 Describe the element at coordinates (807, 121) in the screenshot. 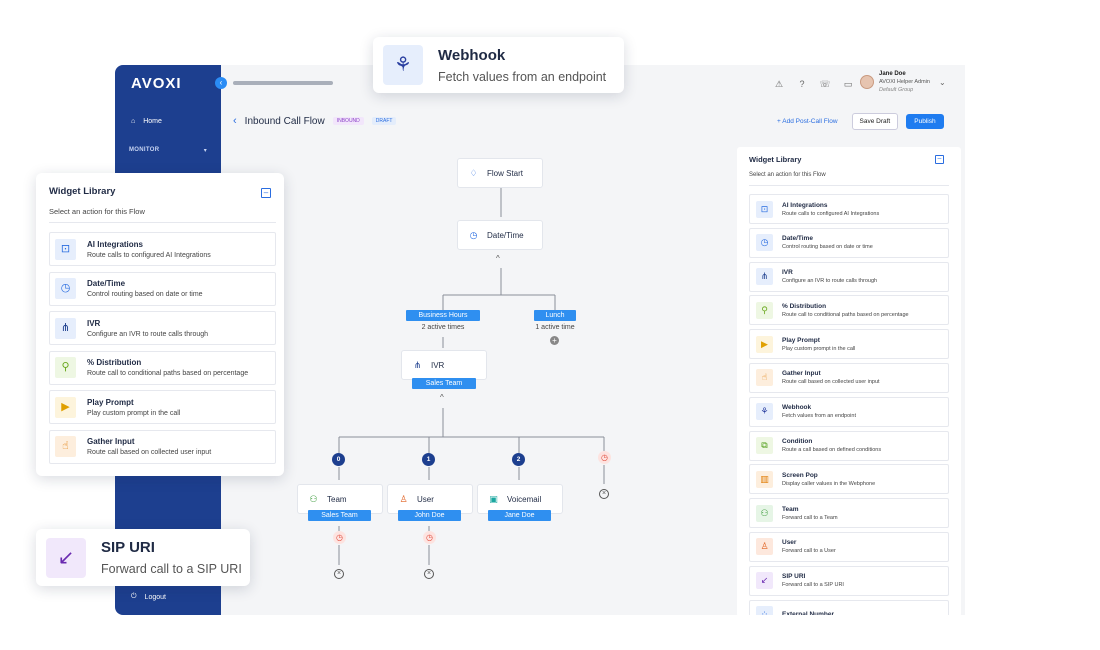

I see `add-post-call-flow-button: + Add Post-Call Flow` at that location.